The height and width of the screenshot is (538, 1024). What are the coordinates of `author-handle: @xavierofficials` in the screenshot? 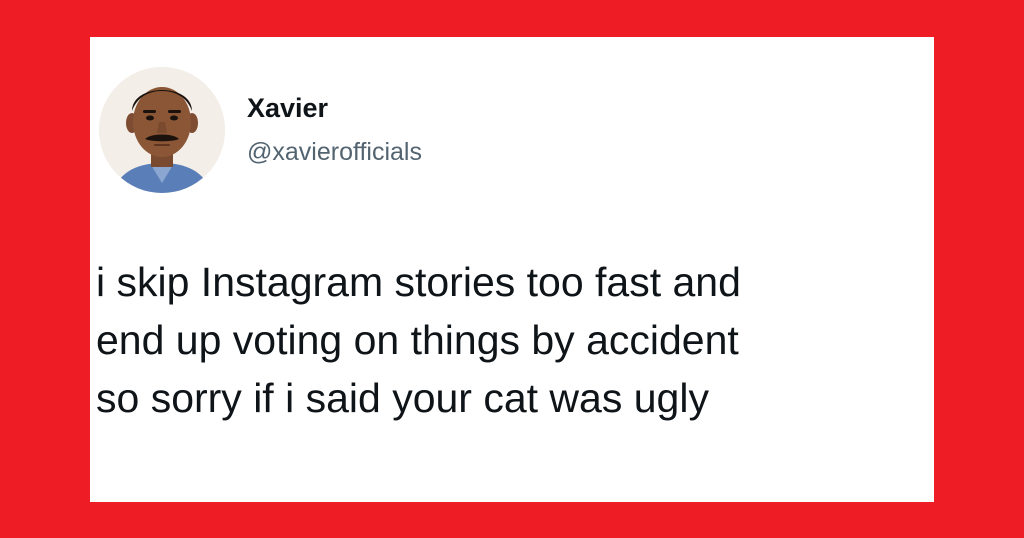 It's located at (334, 152).